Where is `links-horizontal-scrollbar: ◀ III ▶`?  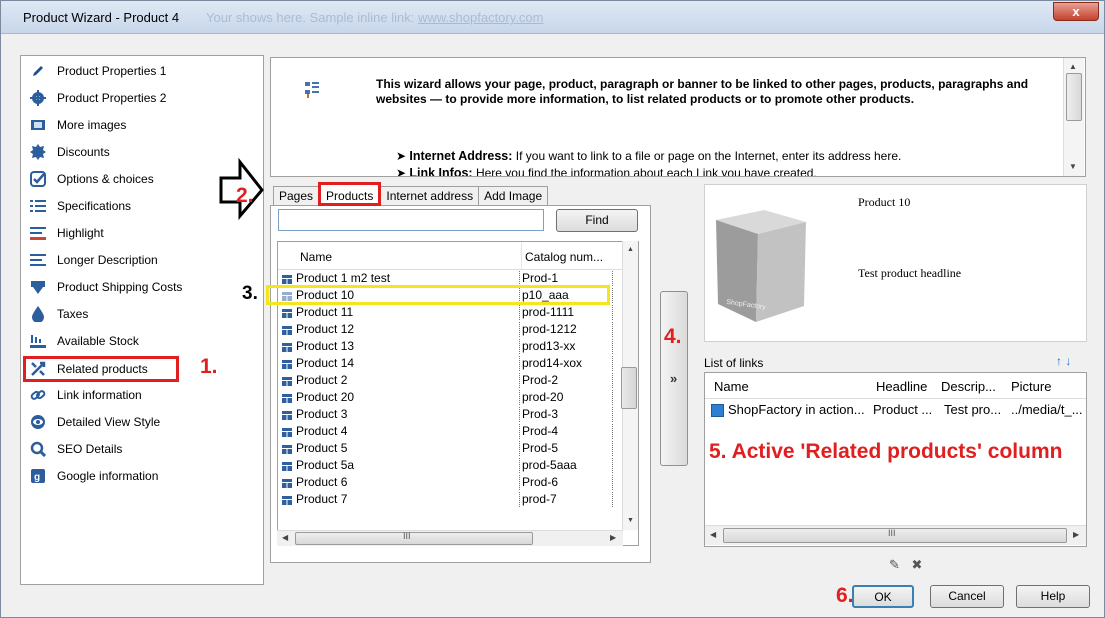
links-horizontal-scrollbar: ◀ III ▶ is located at coordinates (895, 535).